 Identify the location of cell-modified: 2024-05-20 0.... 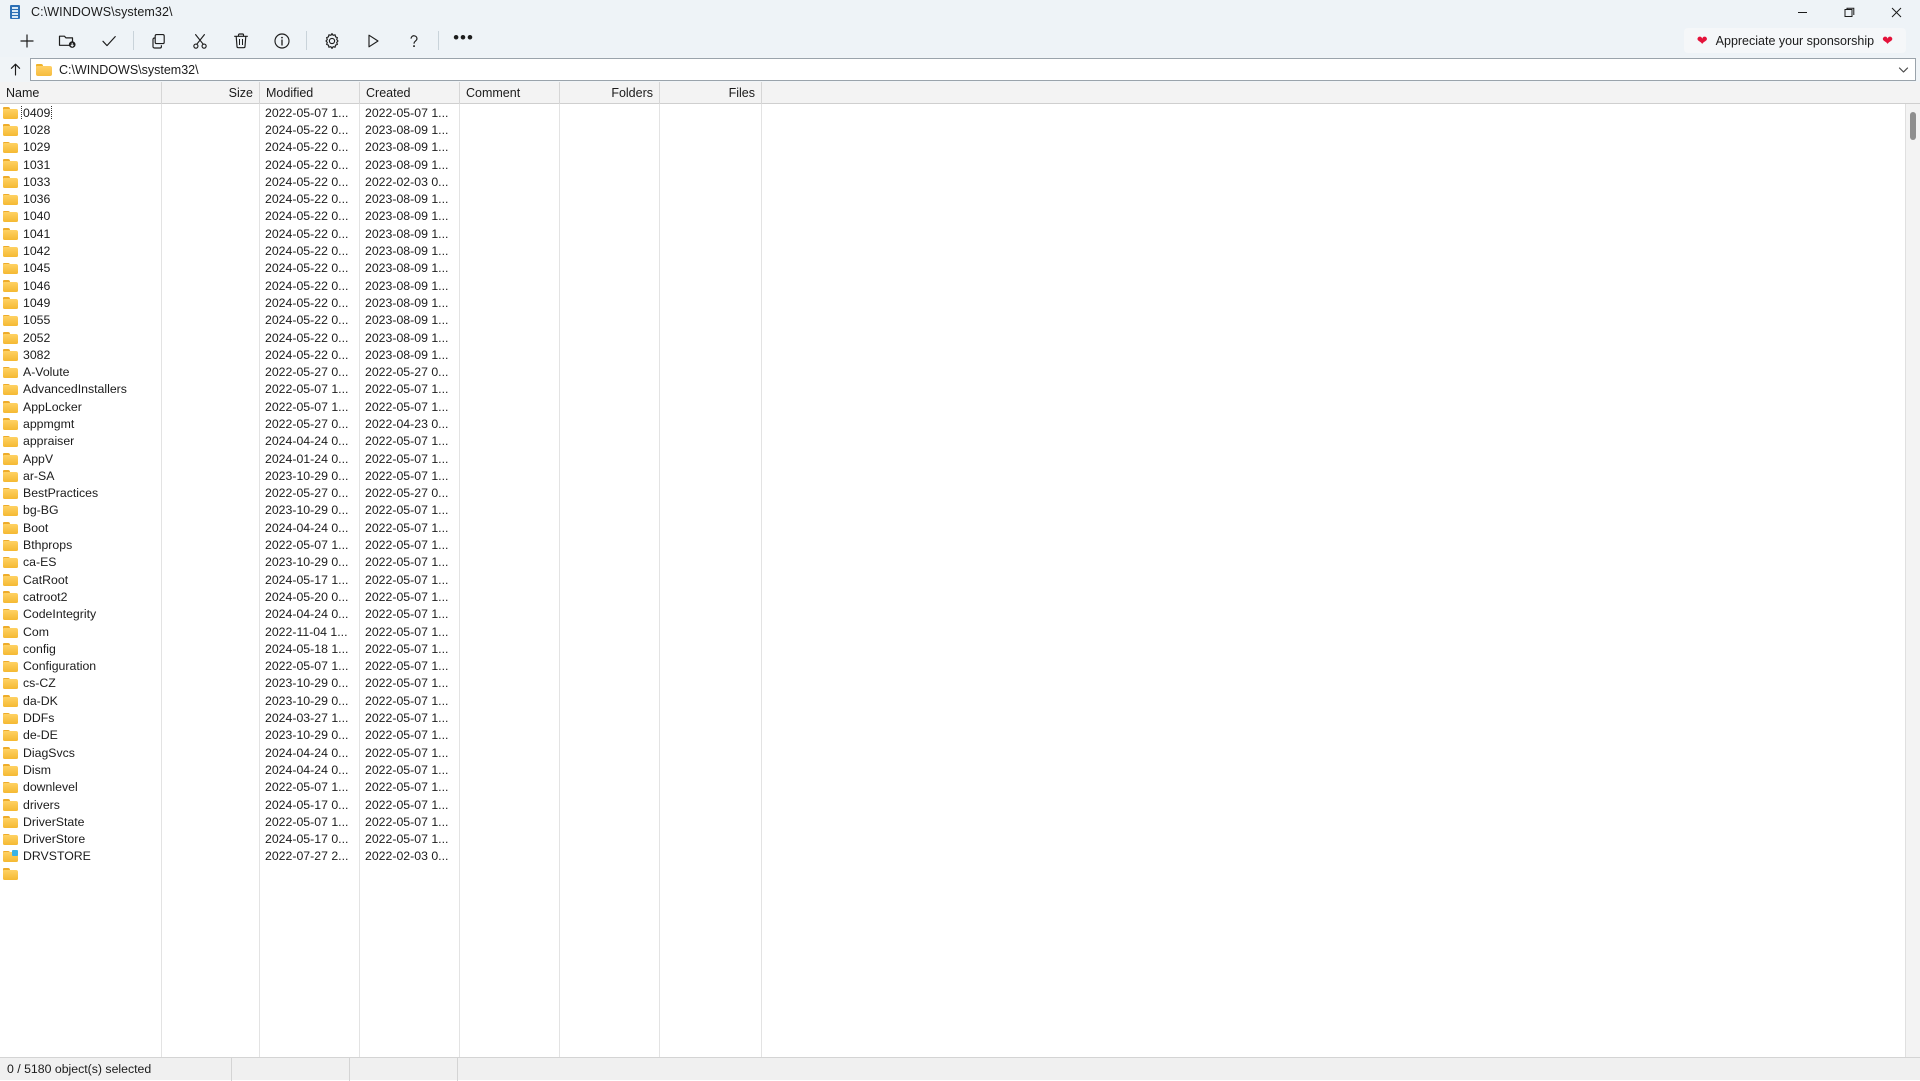
(310, 597).